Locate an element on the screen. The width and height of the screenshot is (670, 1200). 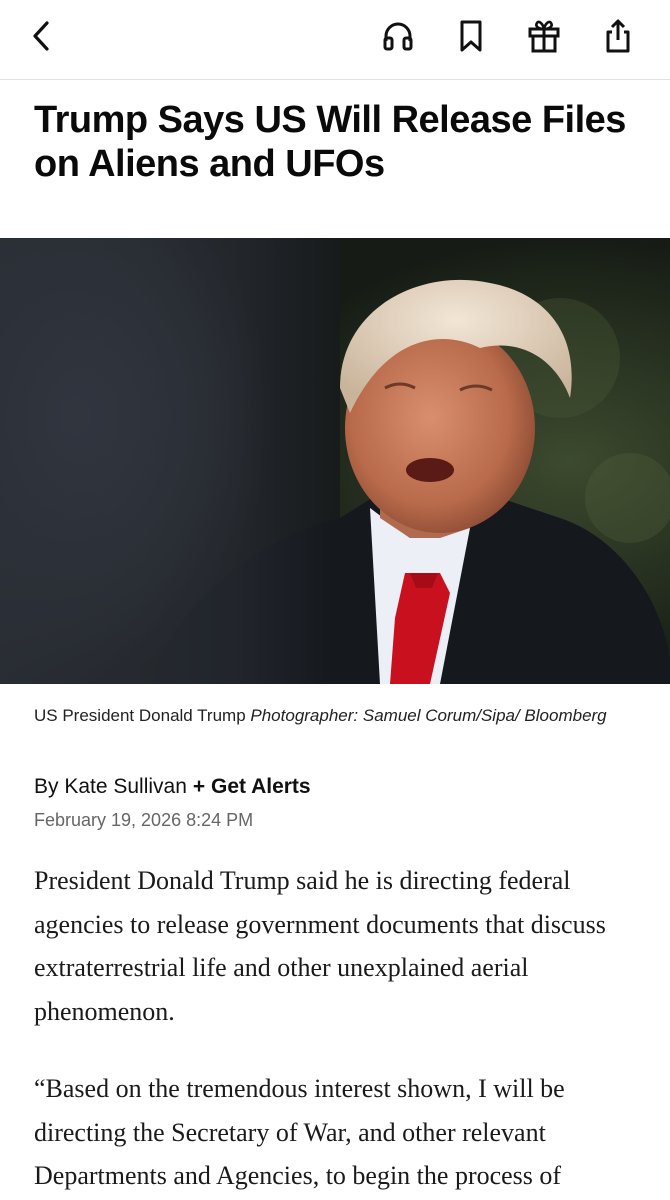
share-button is located at coordinates (618, 36).